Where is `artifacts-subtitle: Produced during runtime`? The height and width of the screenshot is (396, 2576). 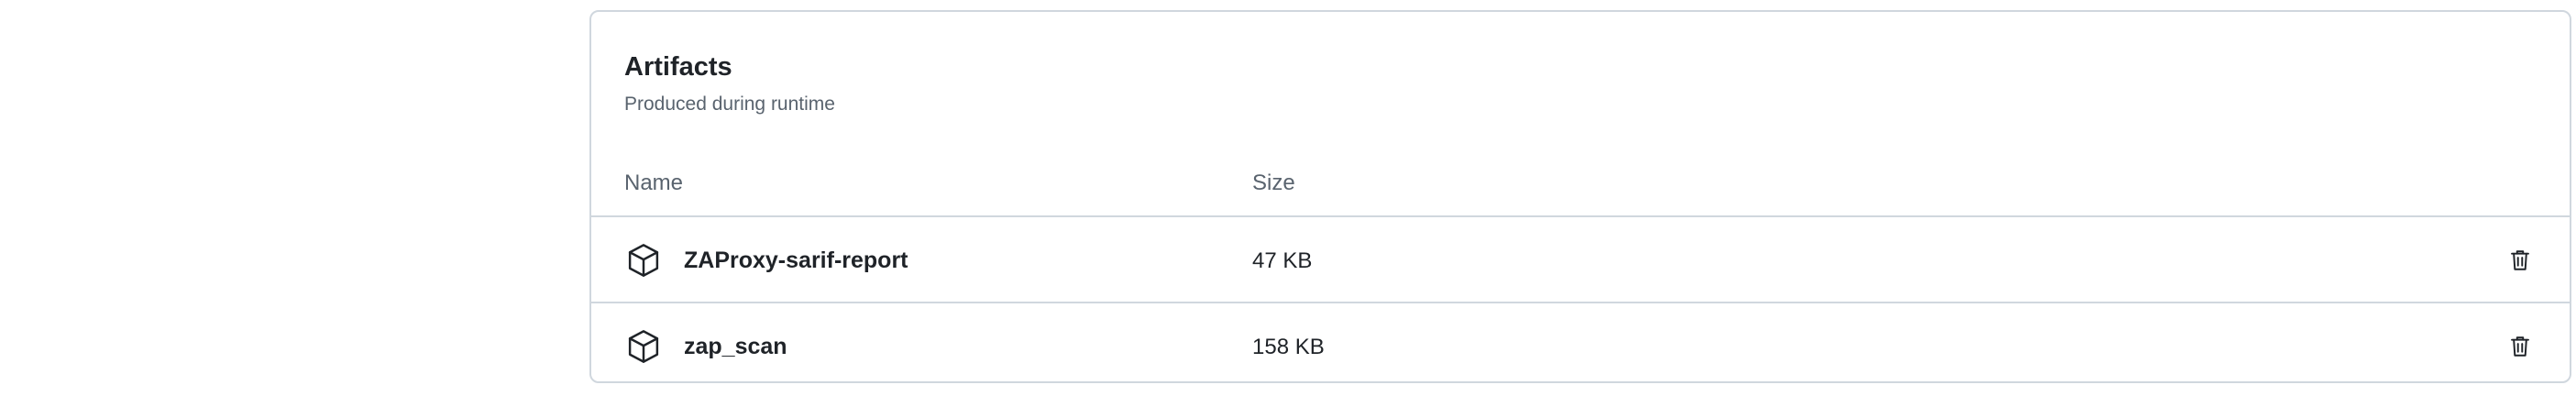 artifacts-subtitle: Produced during runtime is located at coordinates (730, 104).